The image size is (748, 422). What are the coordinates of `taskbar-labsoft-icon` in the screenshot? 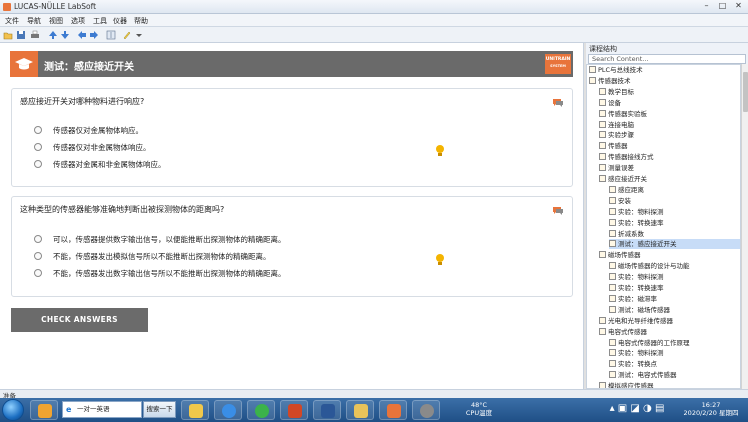 It's located at (393, 410).